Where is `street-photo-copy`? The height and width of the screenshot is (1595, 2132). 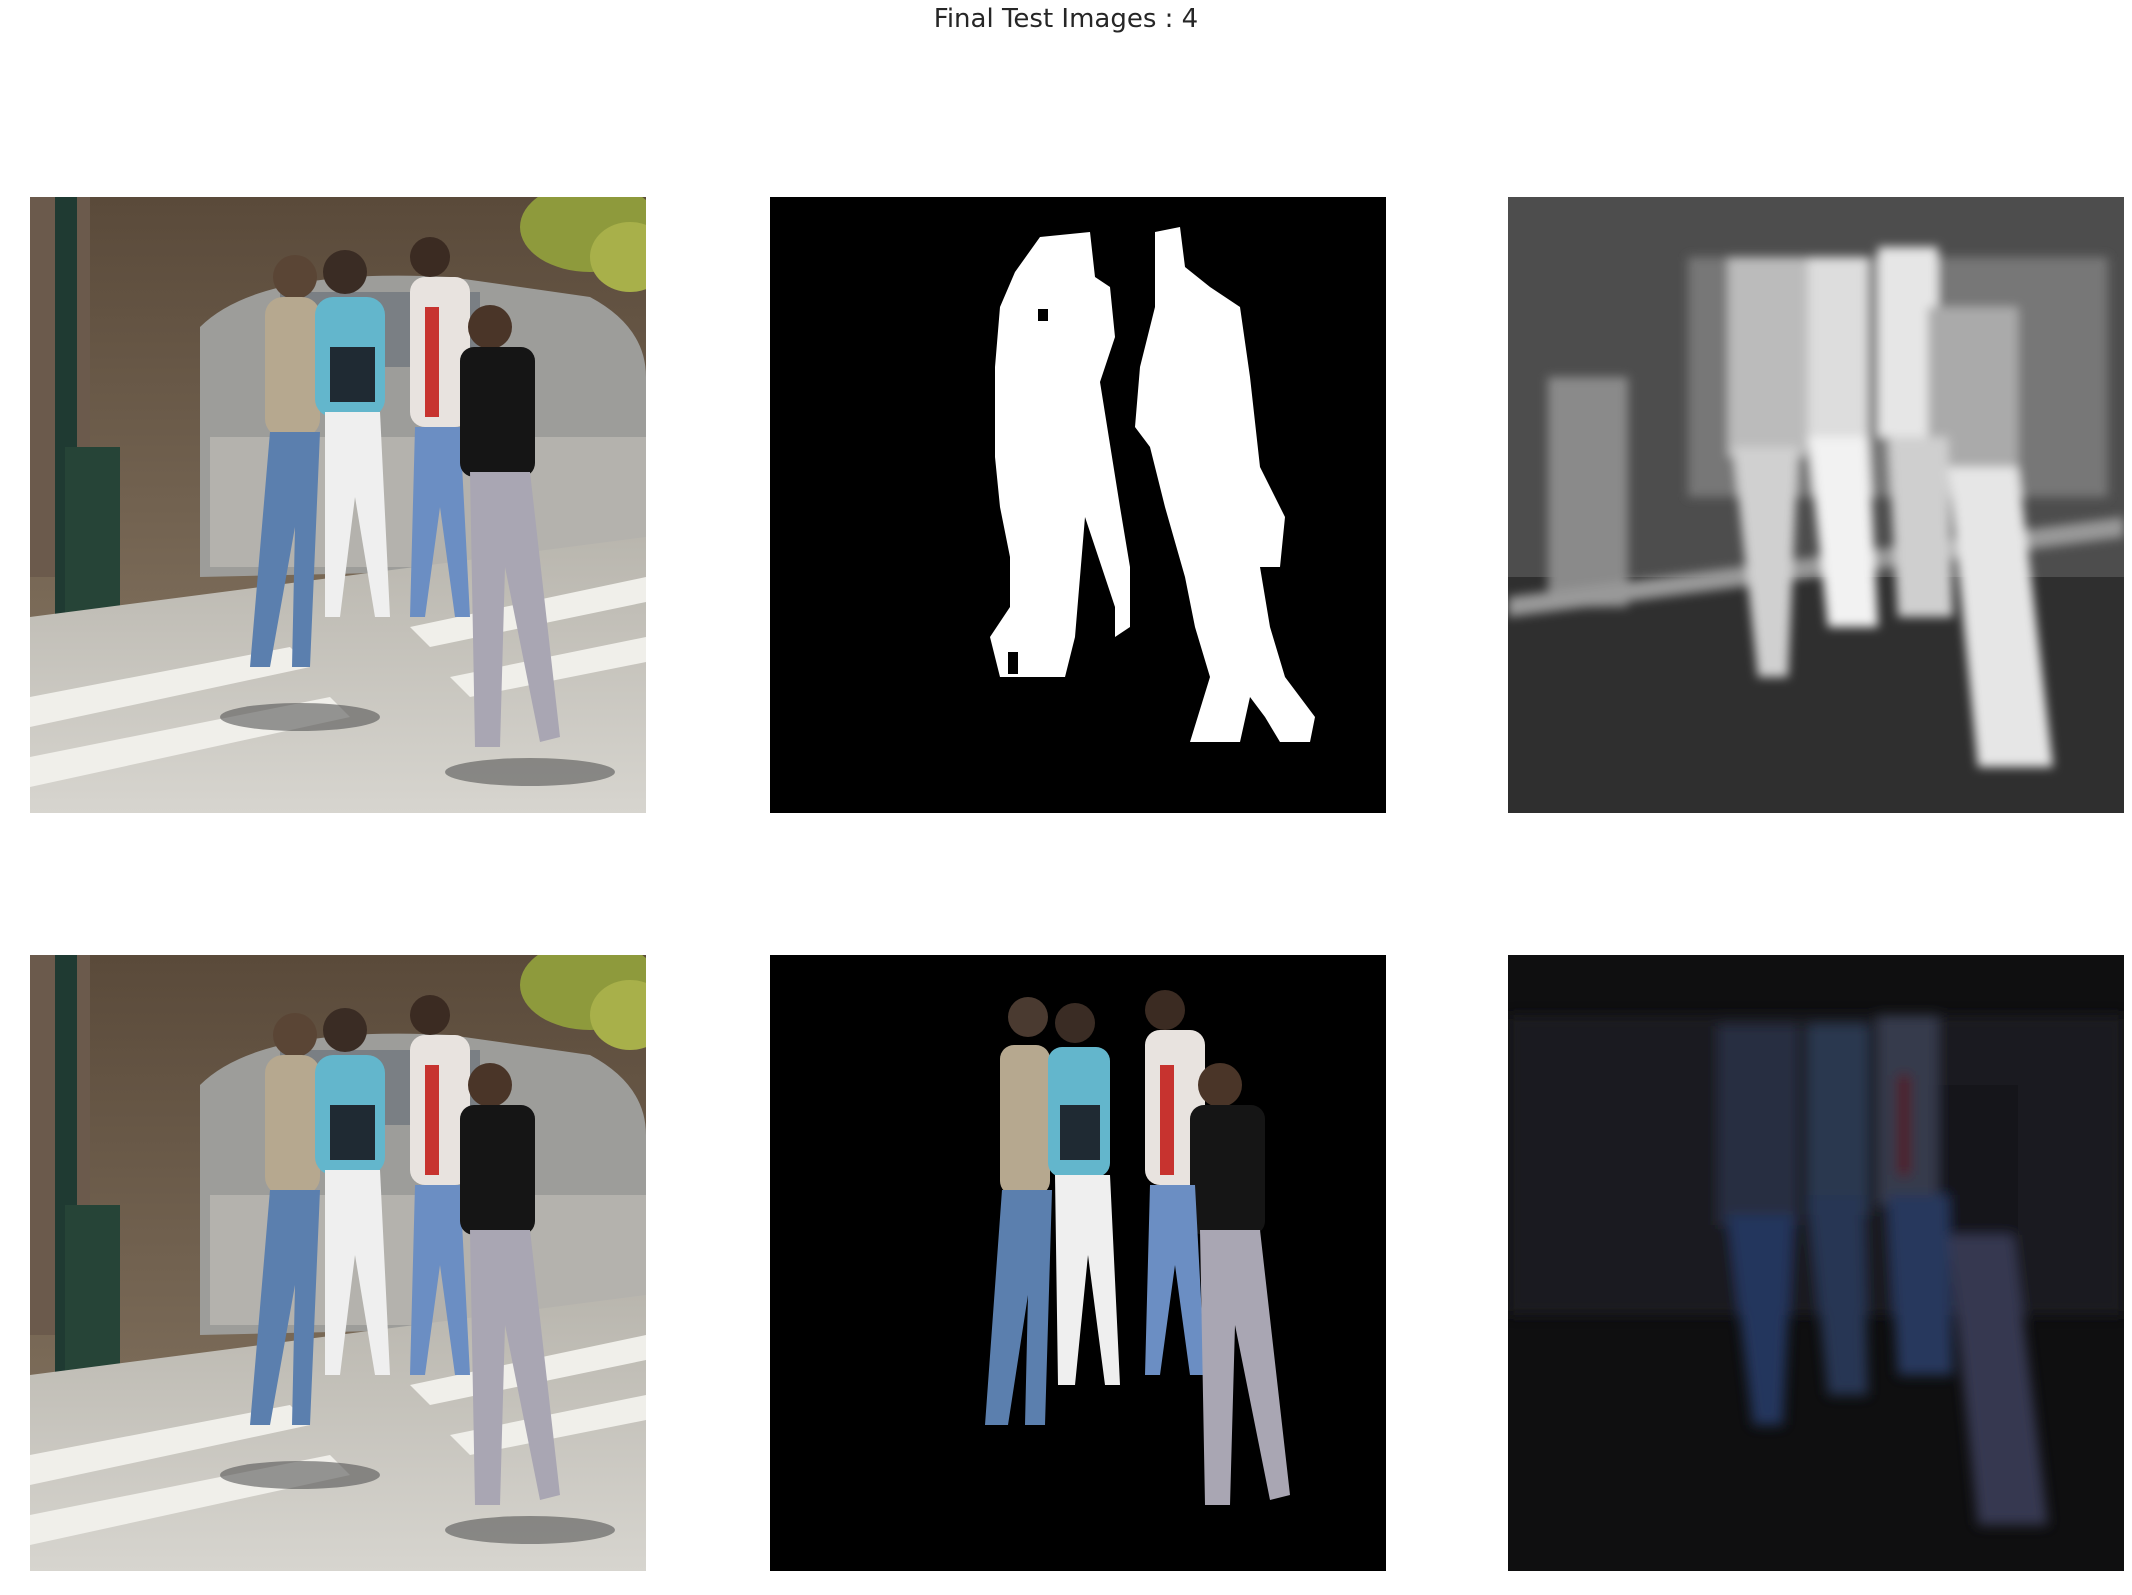 street-photo-copy is located at coordinates (338, 1263).